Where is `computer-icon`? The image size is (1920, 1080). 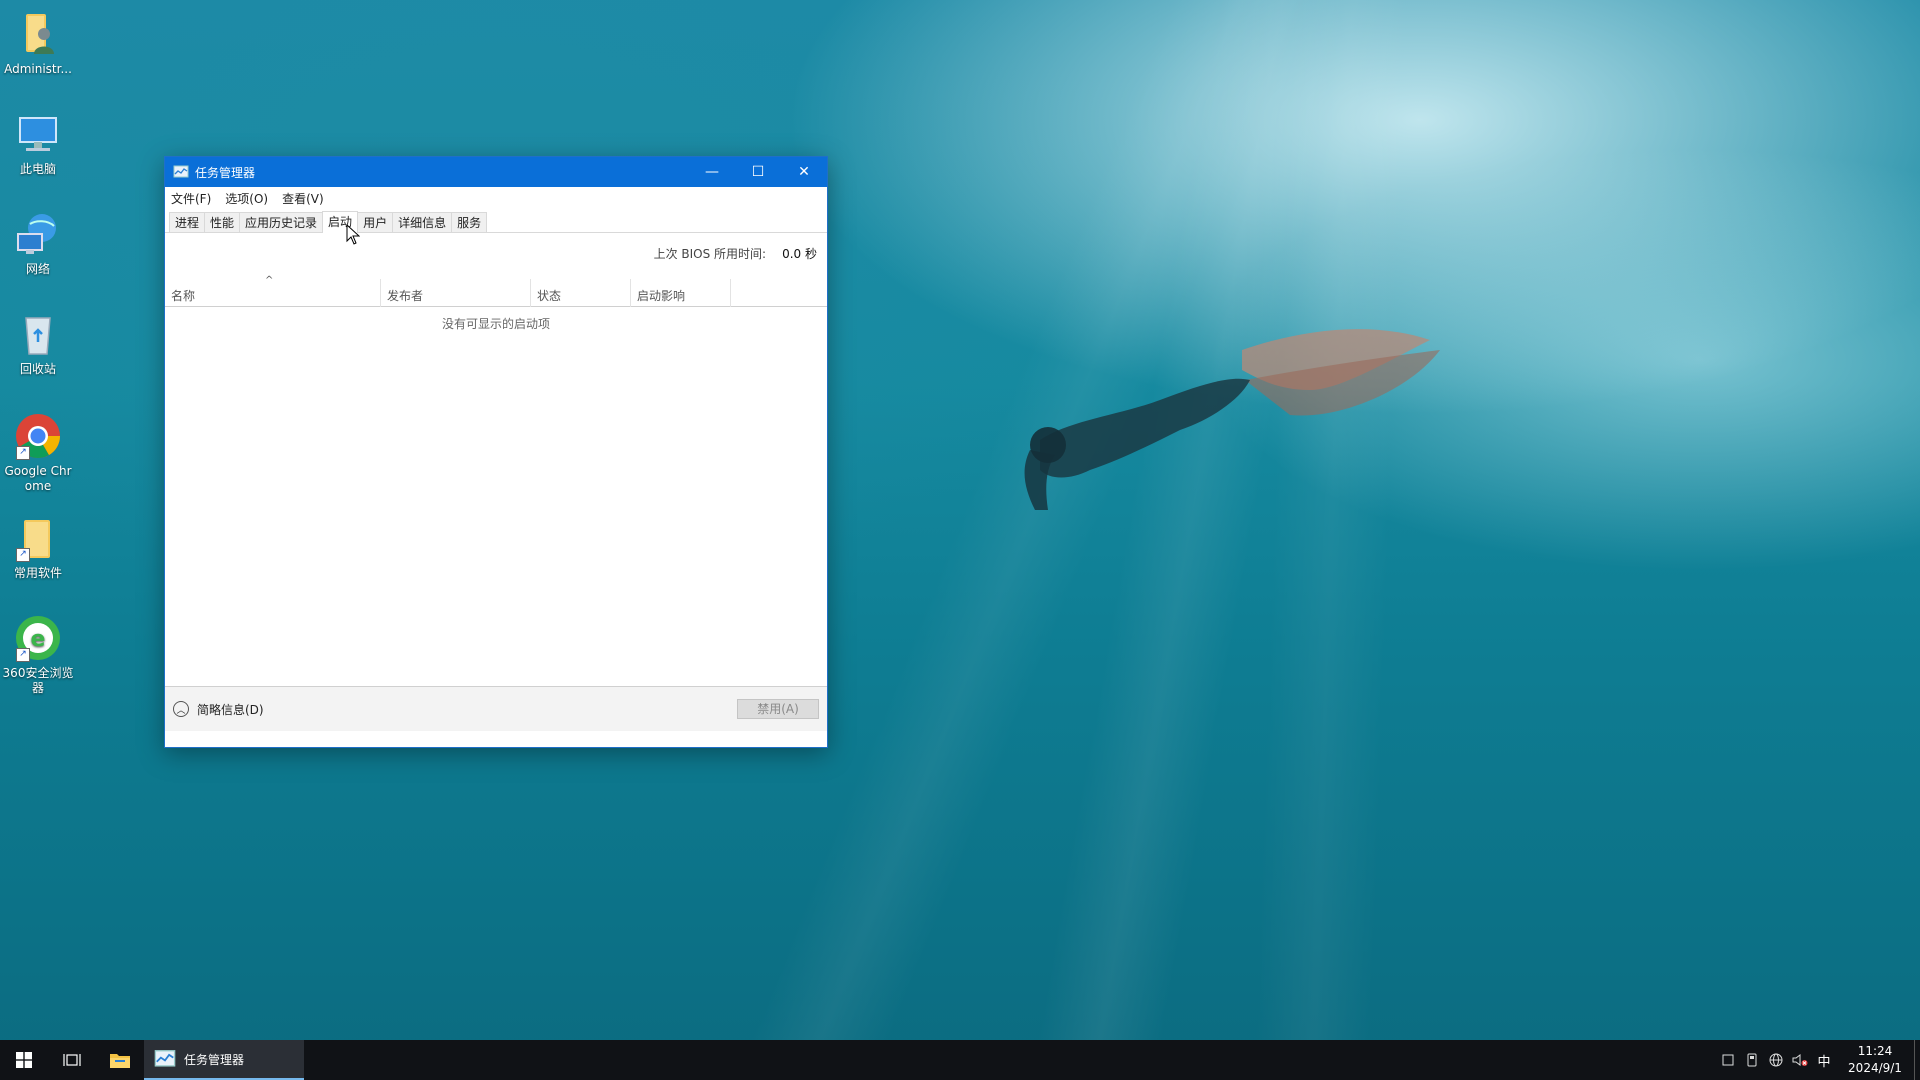
computer-icon is located at coordinates (38, 134).